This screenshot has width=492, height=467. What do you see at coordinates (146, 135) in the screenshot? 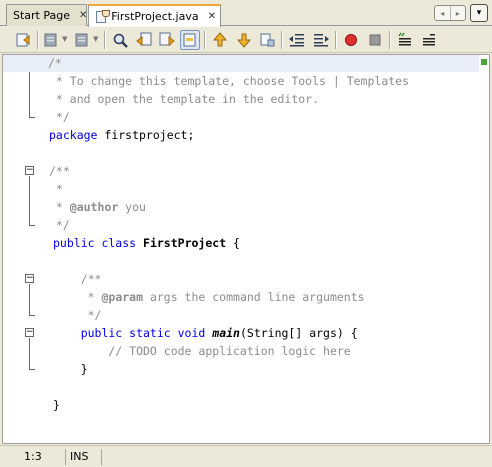
I see `code-token: firstproject;` at bounding box center [146, 135].